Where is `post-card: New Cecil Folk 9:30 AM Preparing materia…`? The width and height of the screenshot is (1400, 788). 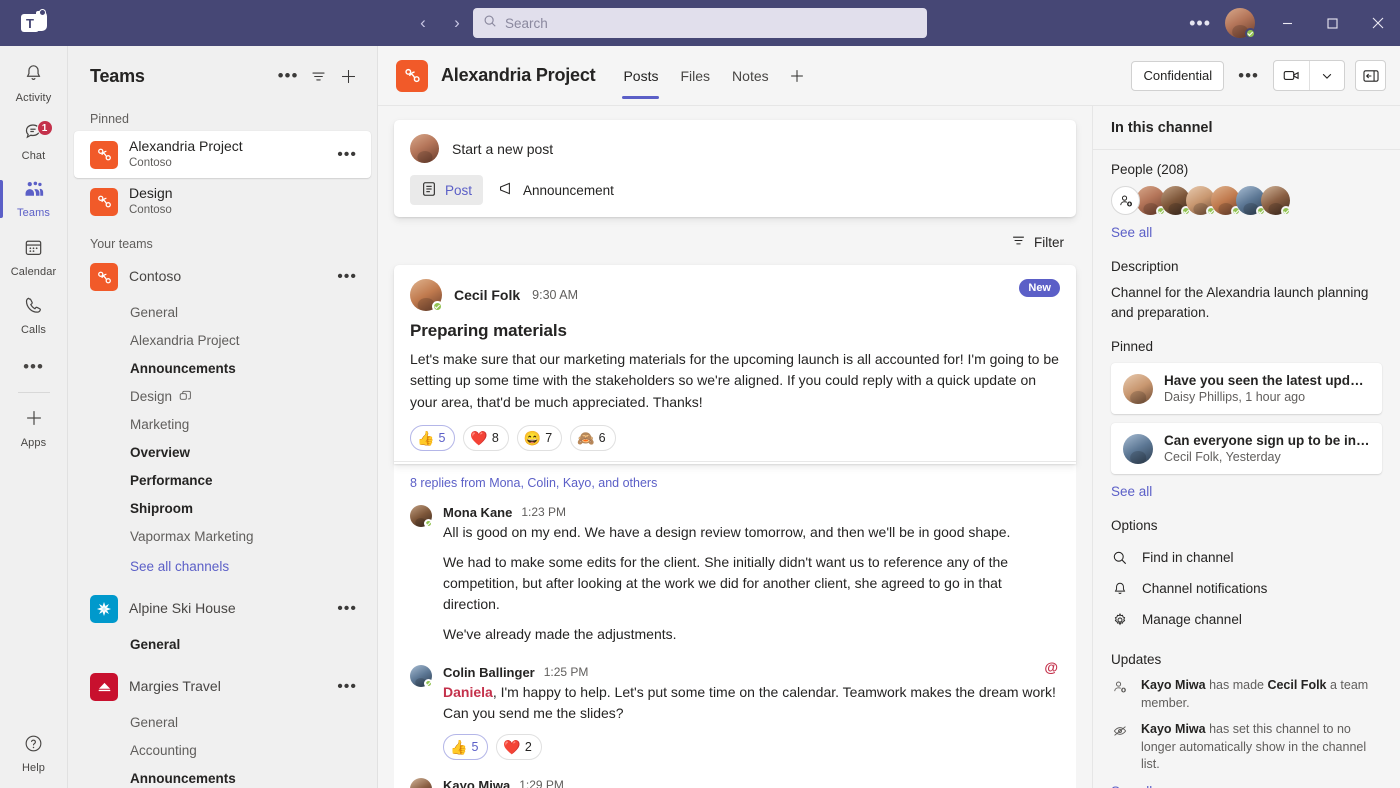
post-card: New Cecil Folk 9:30 AM Preparing materia… is located at coordinates (735, 364).